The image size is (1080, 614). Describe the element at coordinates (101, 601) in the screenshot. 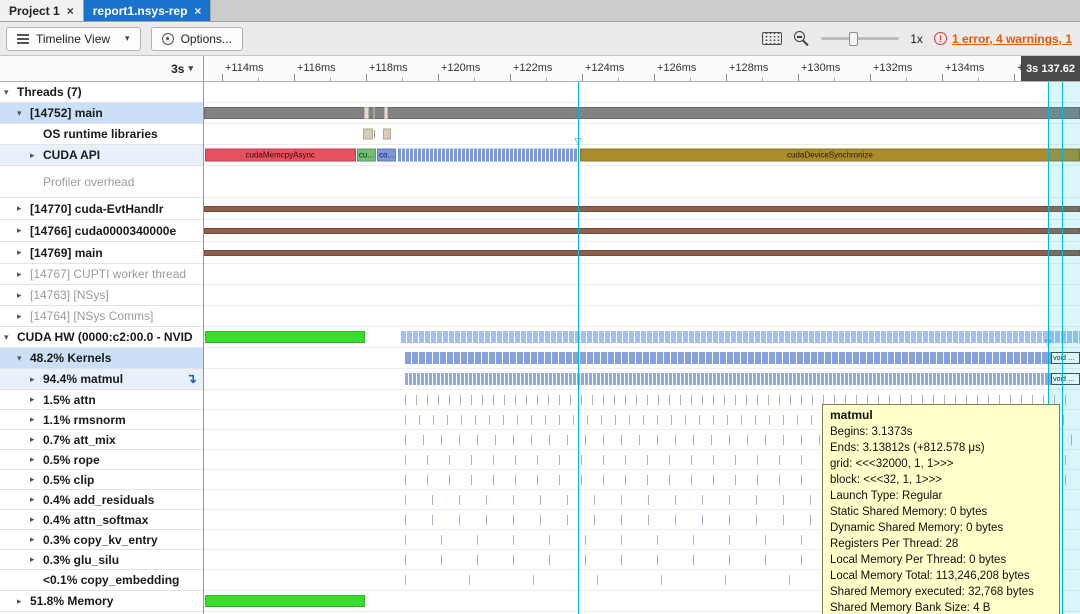

I see `sidebar-row: ▸ 51.8% Memory` at that location.